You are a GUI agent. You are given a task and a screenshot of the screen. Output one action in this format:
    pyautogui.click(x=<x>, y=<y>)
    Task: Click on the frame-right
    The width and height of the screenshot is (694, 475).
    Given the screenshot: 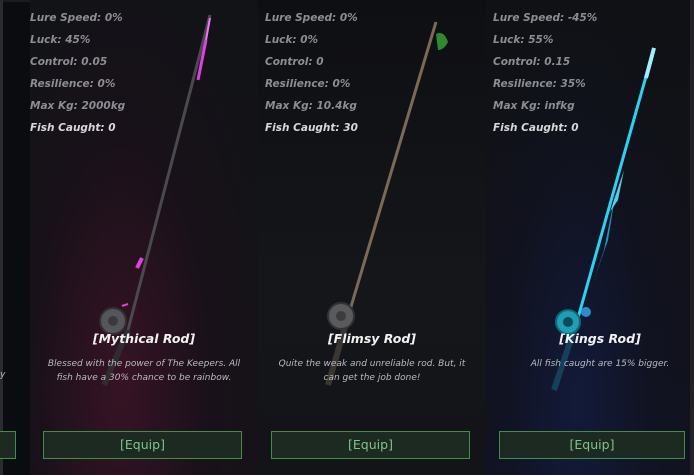 What is the action you would take?
    pyautogui.click(x=692, y=237)
    